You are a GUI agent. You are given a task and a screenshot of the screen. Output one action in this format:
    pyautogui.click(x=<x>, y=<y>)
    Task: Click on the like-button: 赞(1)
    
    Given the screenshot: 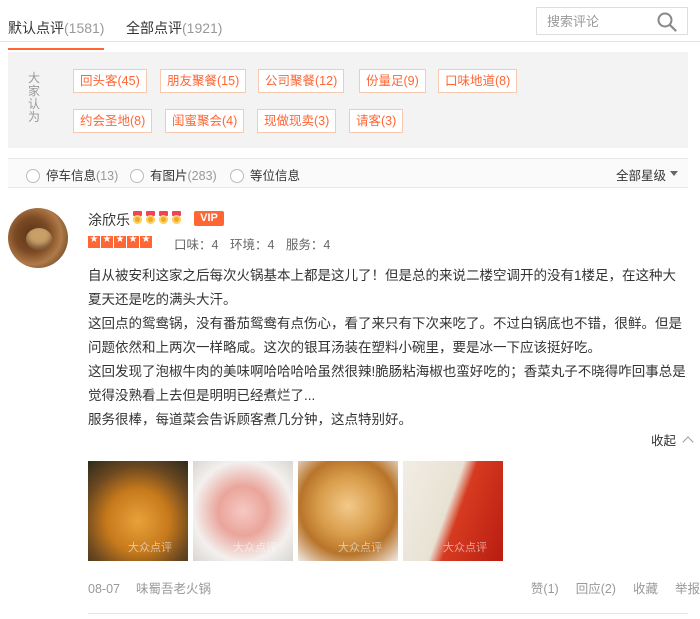 What is the action you would take?
    pyautogui.click(x=545, y=589)
    